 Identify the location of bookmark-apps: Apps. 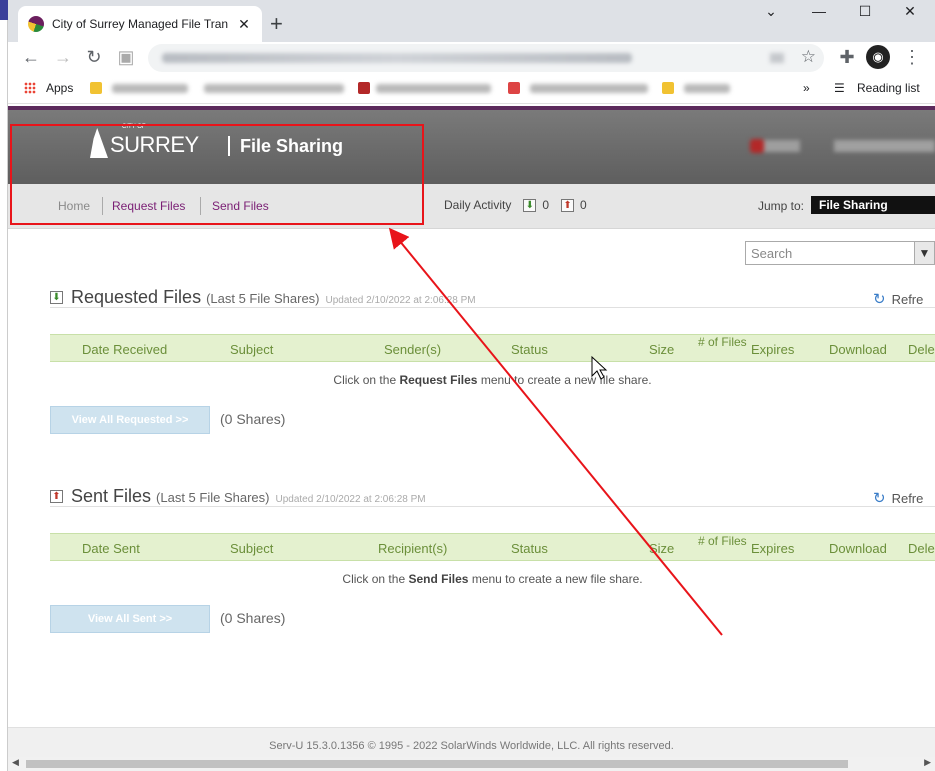
(59, 88).